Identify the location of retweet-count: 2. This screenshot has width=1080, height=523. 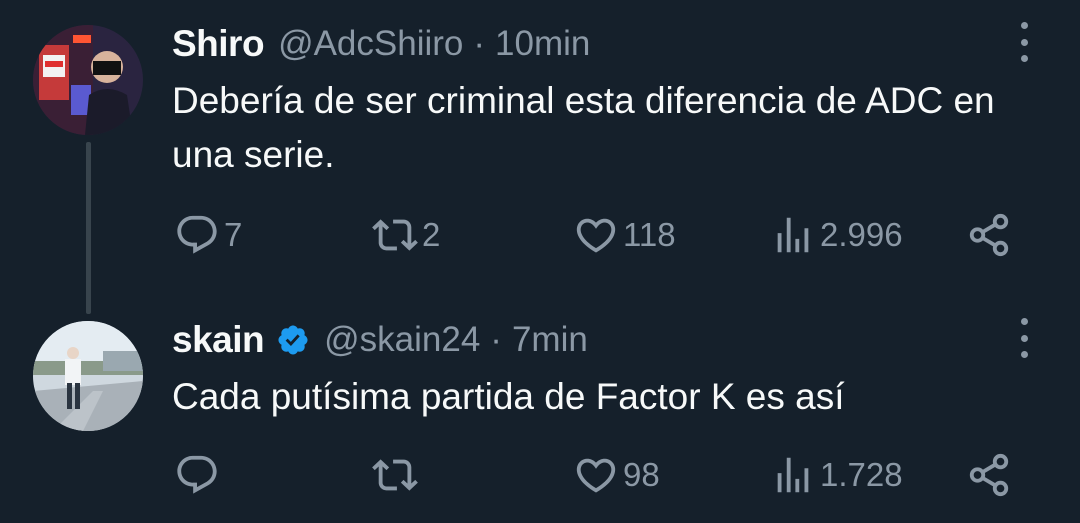
(431, 234).